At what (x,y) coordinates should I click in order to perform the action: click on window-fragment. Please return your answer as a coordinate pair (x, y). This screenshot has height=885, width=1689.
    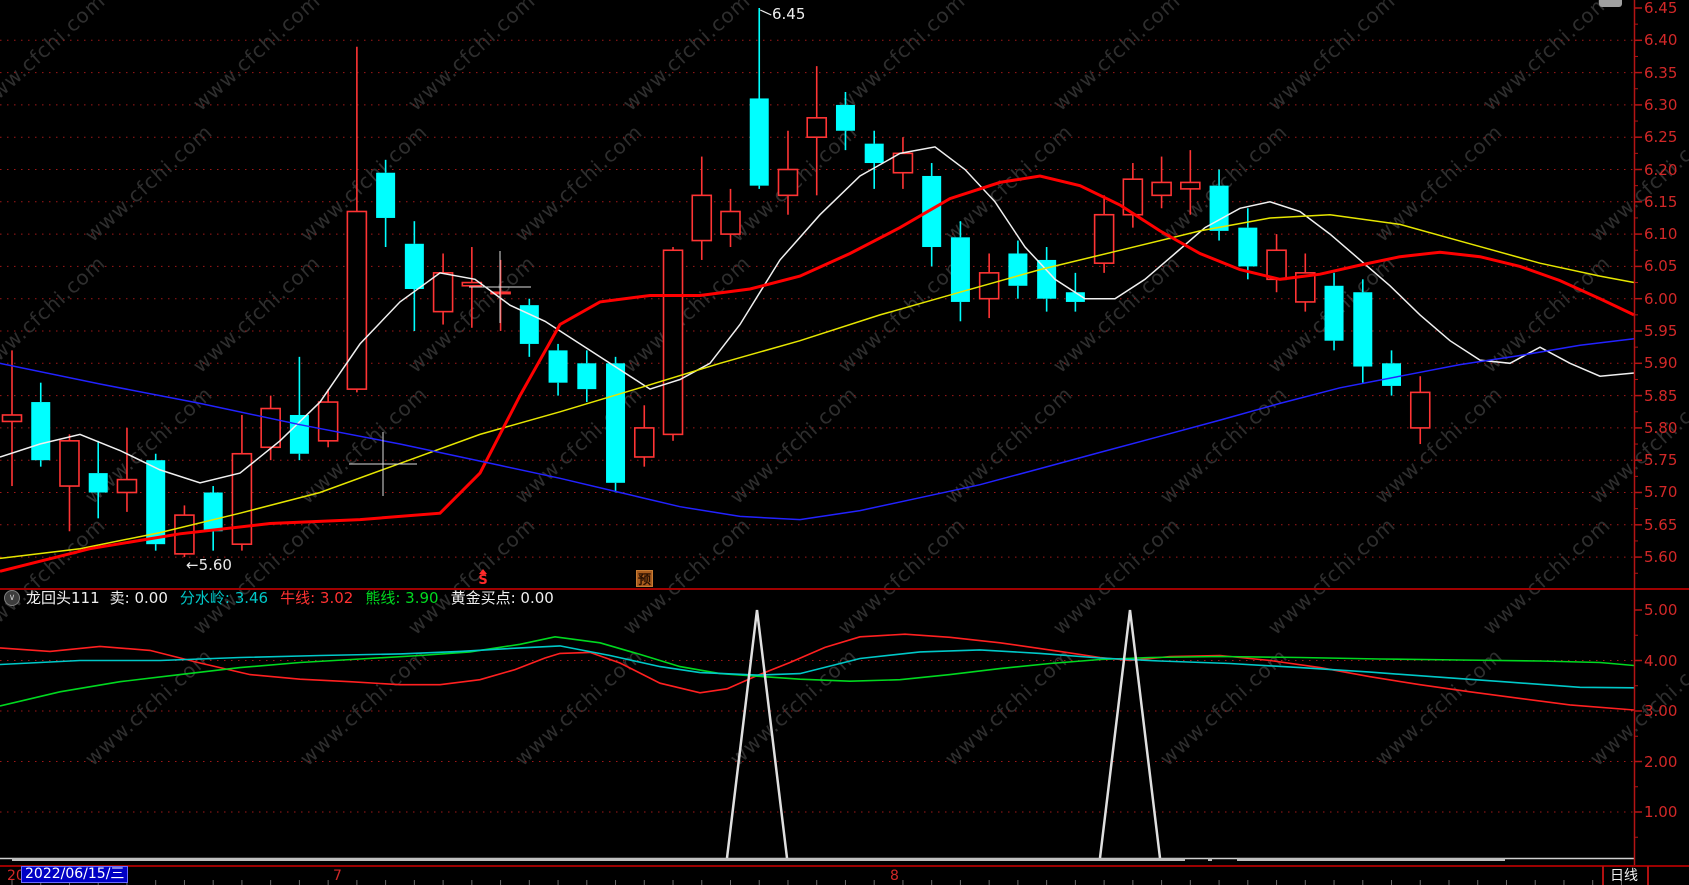
    Looking at the image, I should click on (1610, 3).